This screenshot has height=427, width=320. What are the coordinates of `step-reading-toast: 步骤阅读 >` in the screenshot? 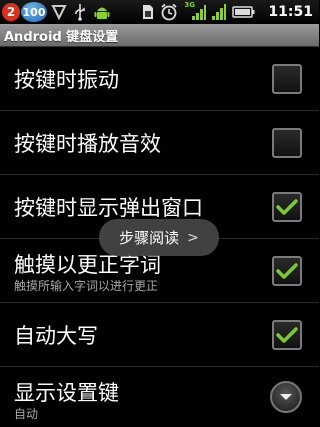 It's located at (159, 237).